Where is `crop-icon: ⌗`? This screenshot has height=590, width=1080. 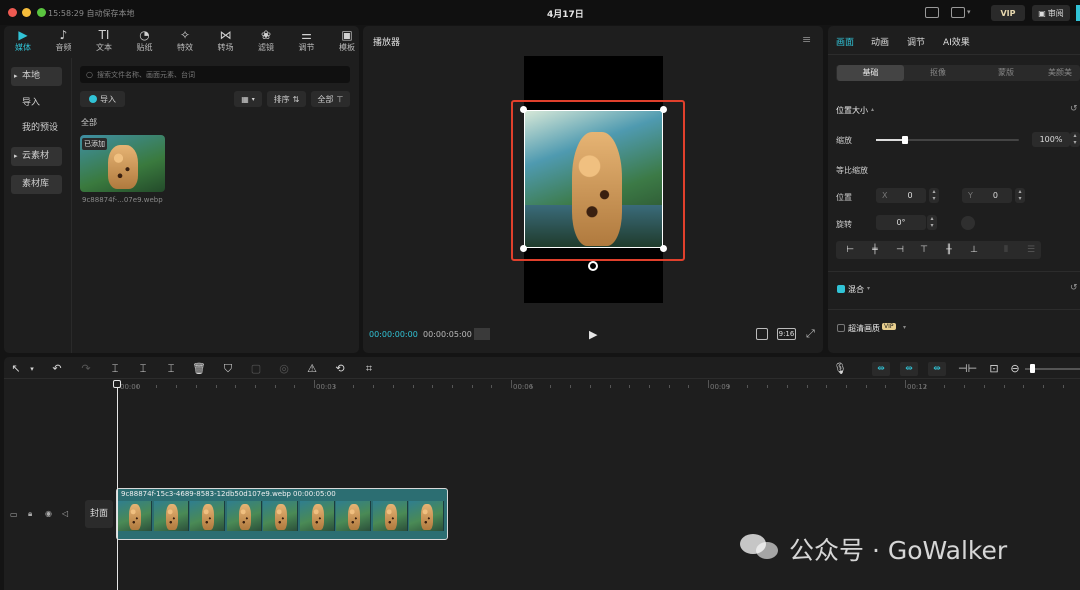
crop-icon: ⌗ is located at coordinates (369, 369).